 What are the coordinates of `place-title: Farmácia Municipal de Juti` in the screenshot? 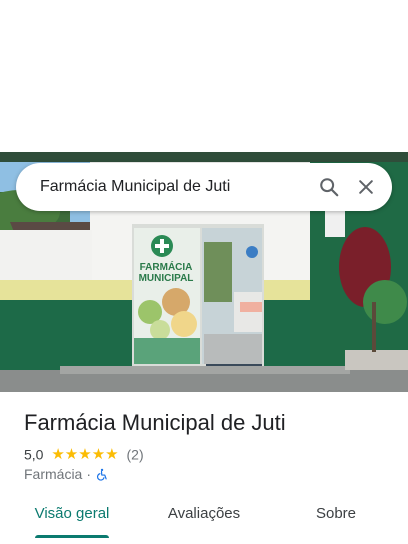 It's located at (155, 422).